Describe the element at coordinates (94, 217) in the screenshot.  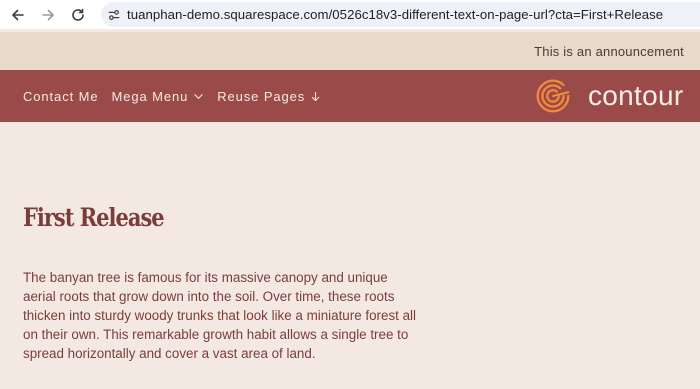
I see `page-title: First Release` at that location.